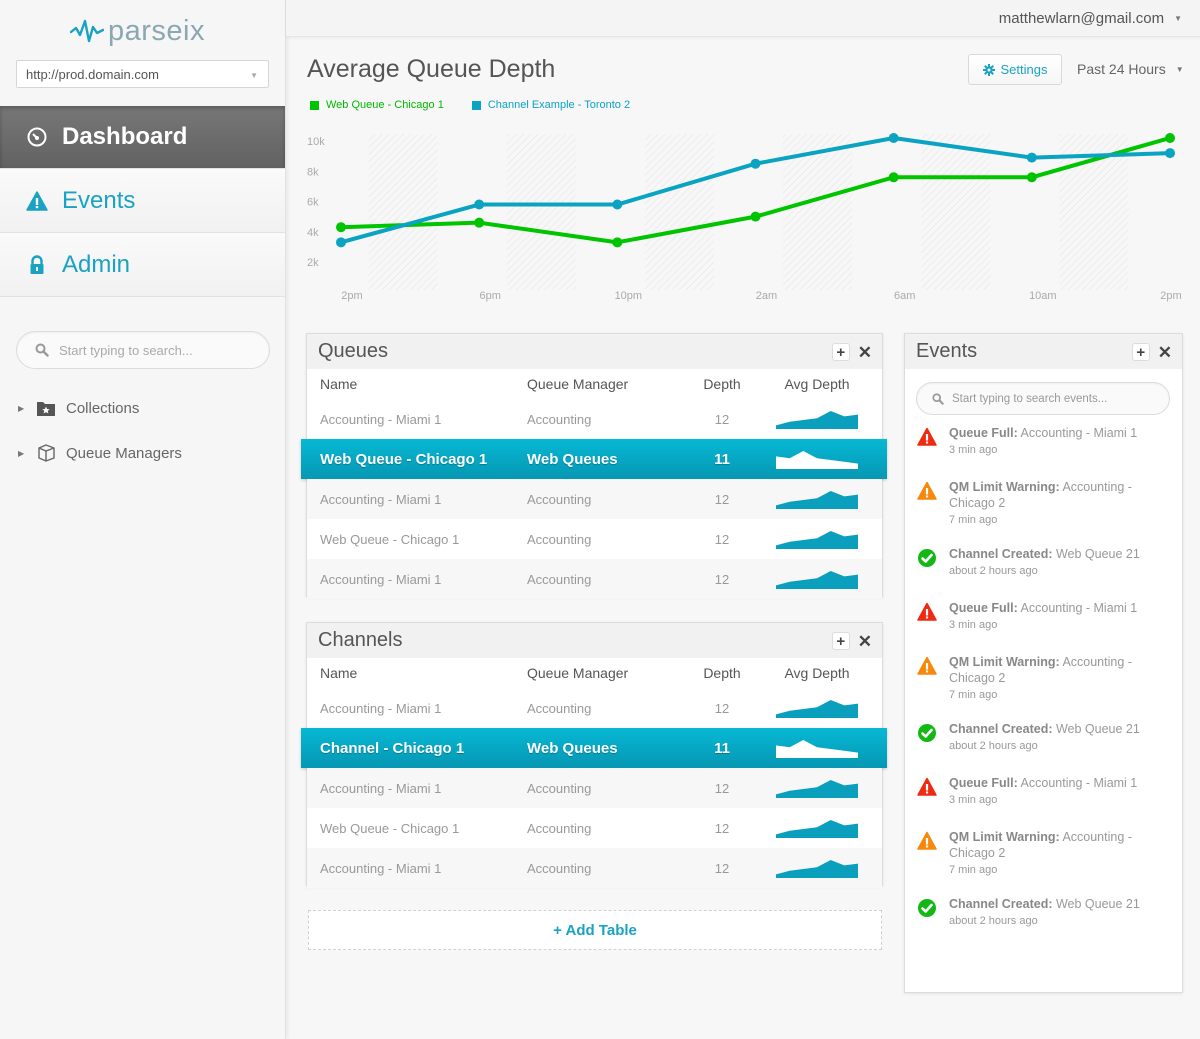 The image size is (1200, 1039). I want to click on x-tick-label: 6pm, so click(489, 296).